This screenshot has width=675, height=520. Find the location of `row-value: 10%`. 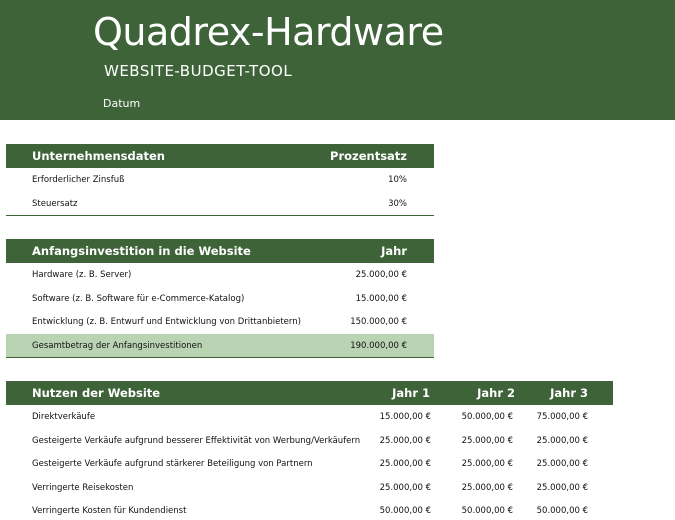

row-value: 10% is located at coordinates (397, 180).